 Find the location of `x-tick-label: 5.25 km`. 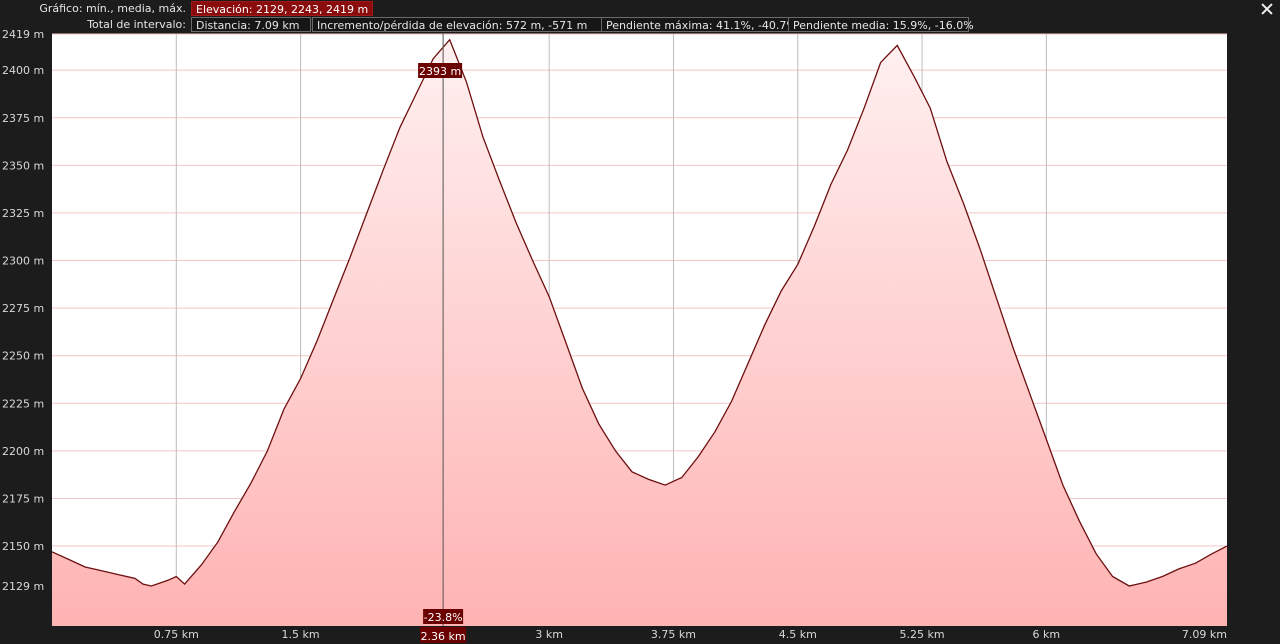

x-tick-label: 5.25 km is located at coordinates (922, 634).